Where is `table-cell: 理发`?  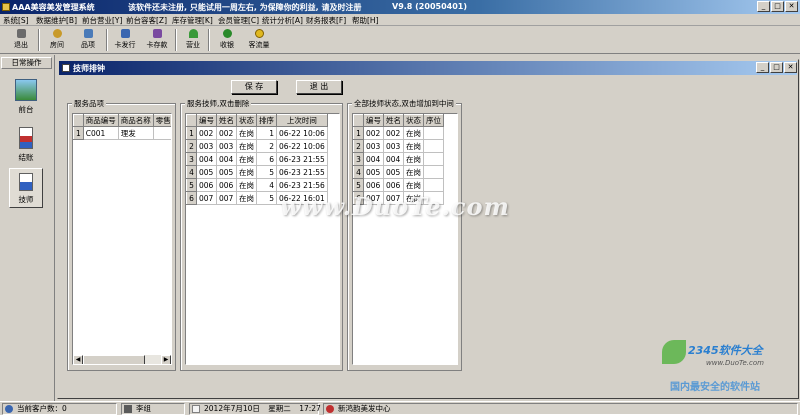
table-cell: 理发 is located at coordinates (136, 133).